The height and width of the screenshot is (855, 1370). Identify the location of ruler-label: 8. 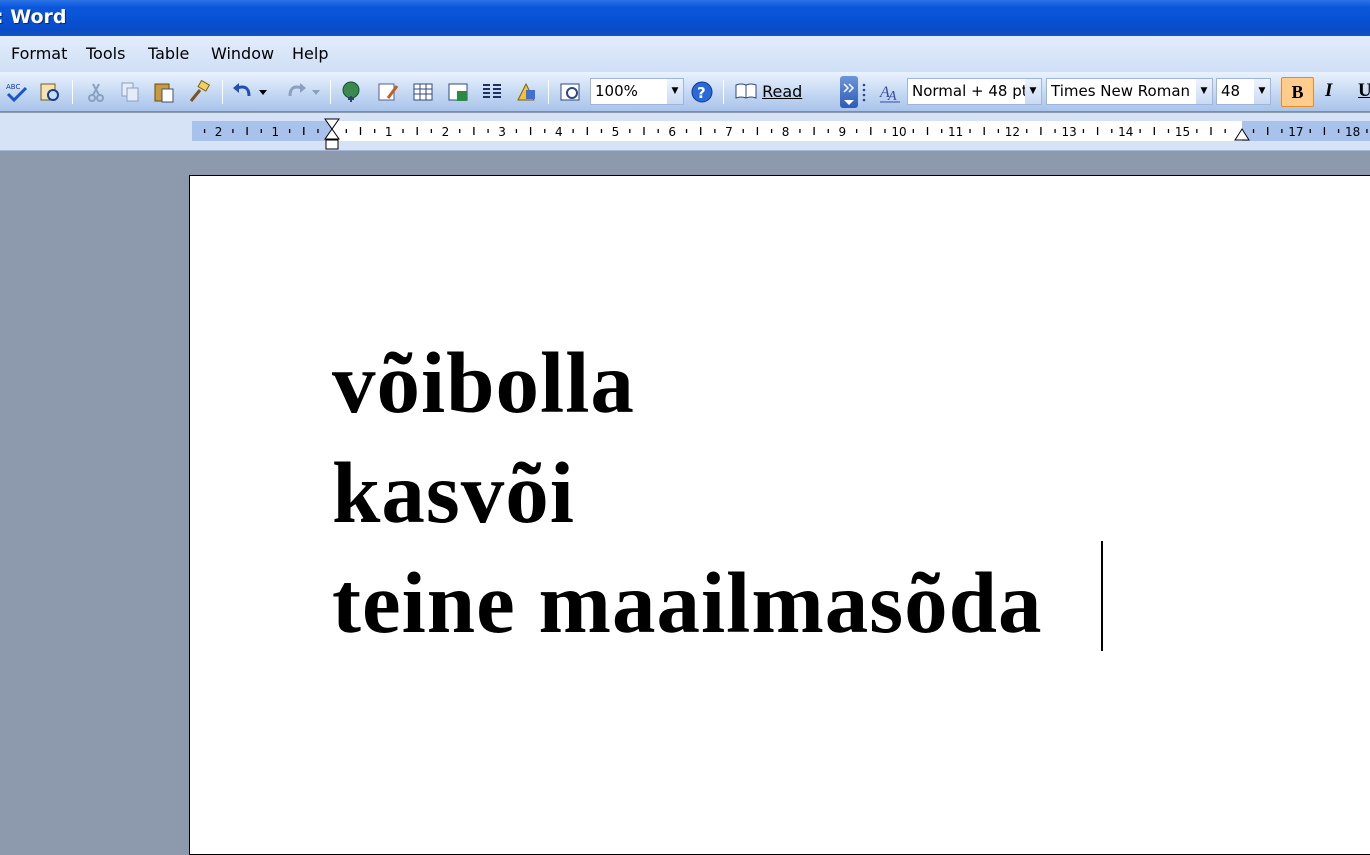
(786, 132).